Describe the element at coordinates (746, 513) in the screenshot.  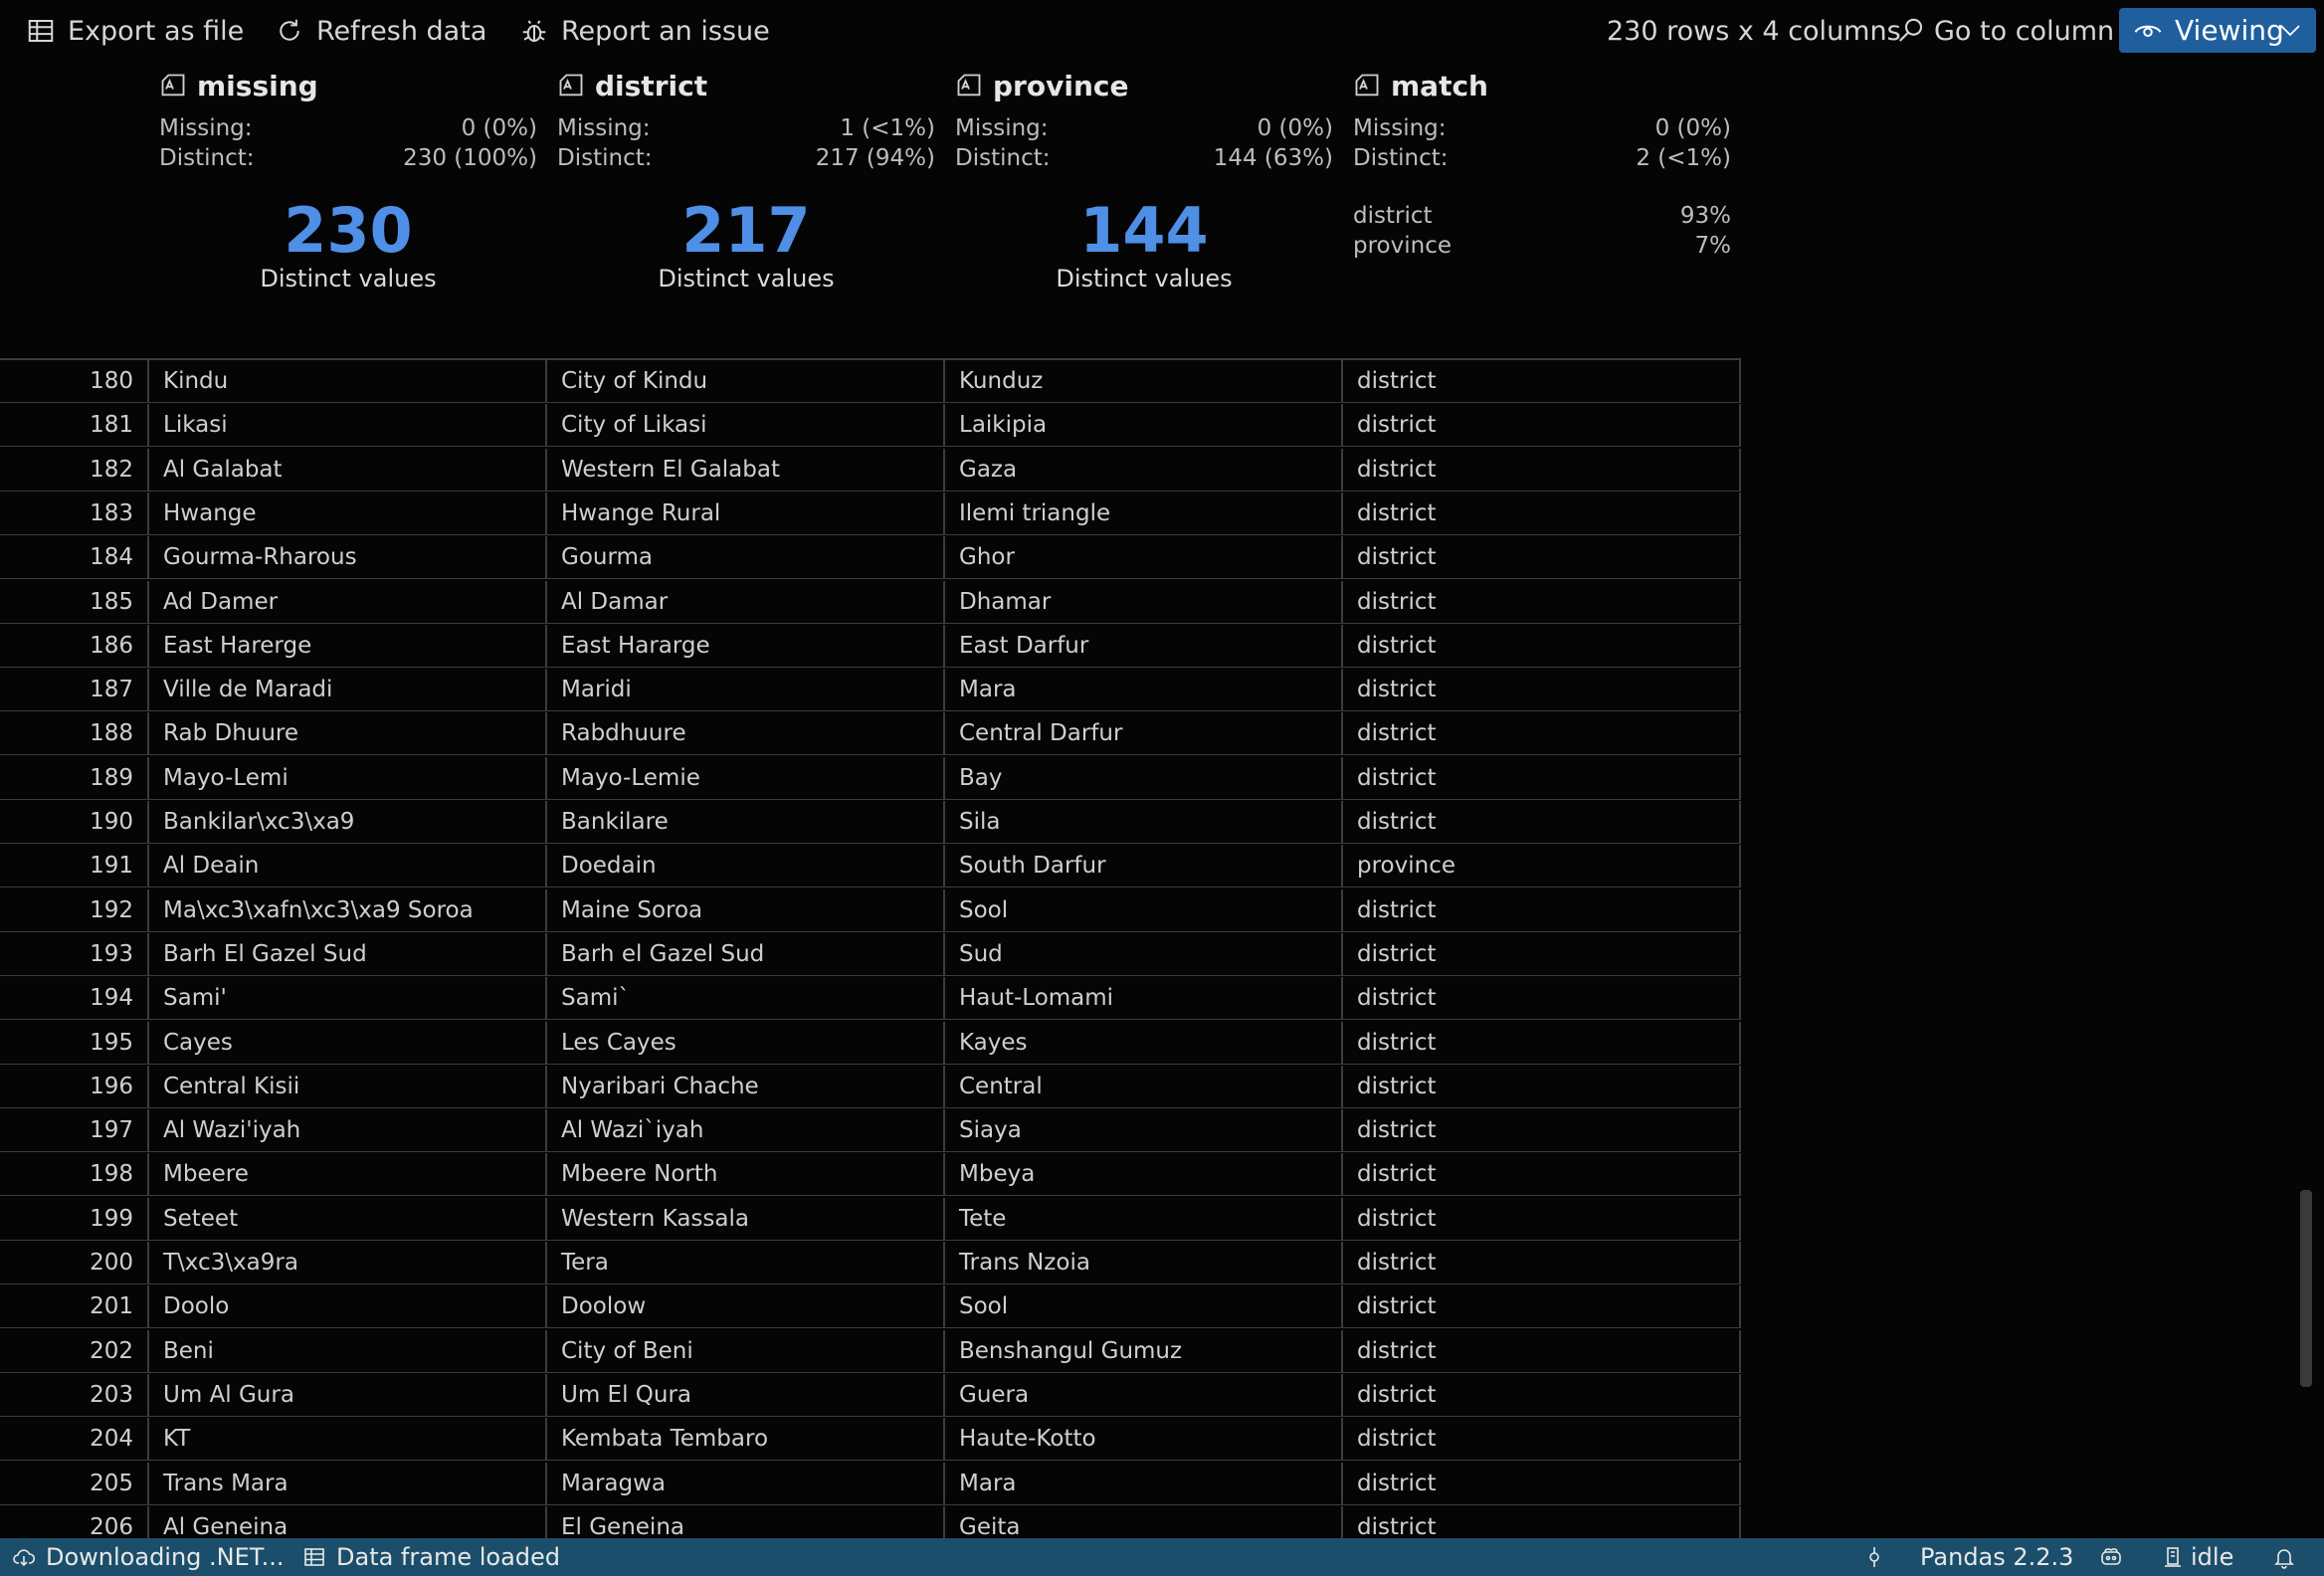
I see `district-cell: Hwange Rural` at that location.